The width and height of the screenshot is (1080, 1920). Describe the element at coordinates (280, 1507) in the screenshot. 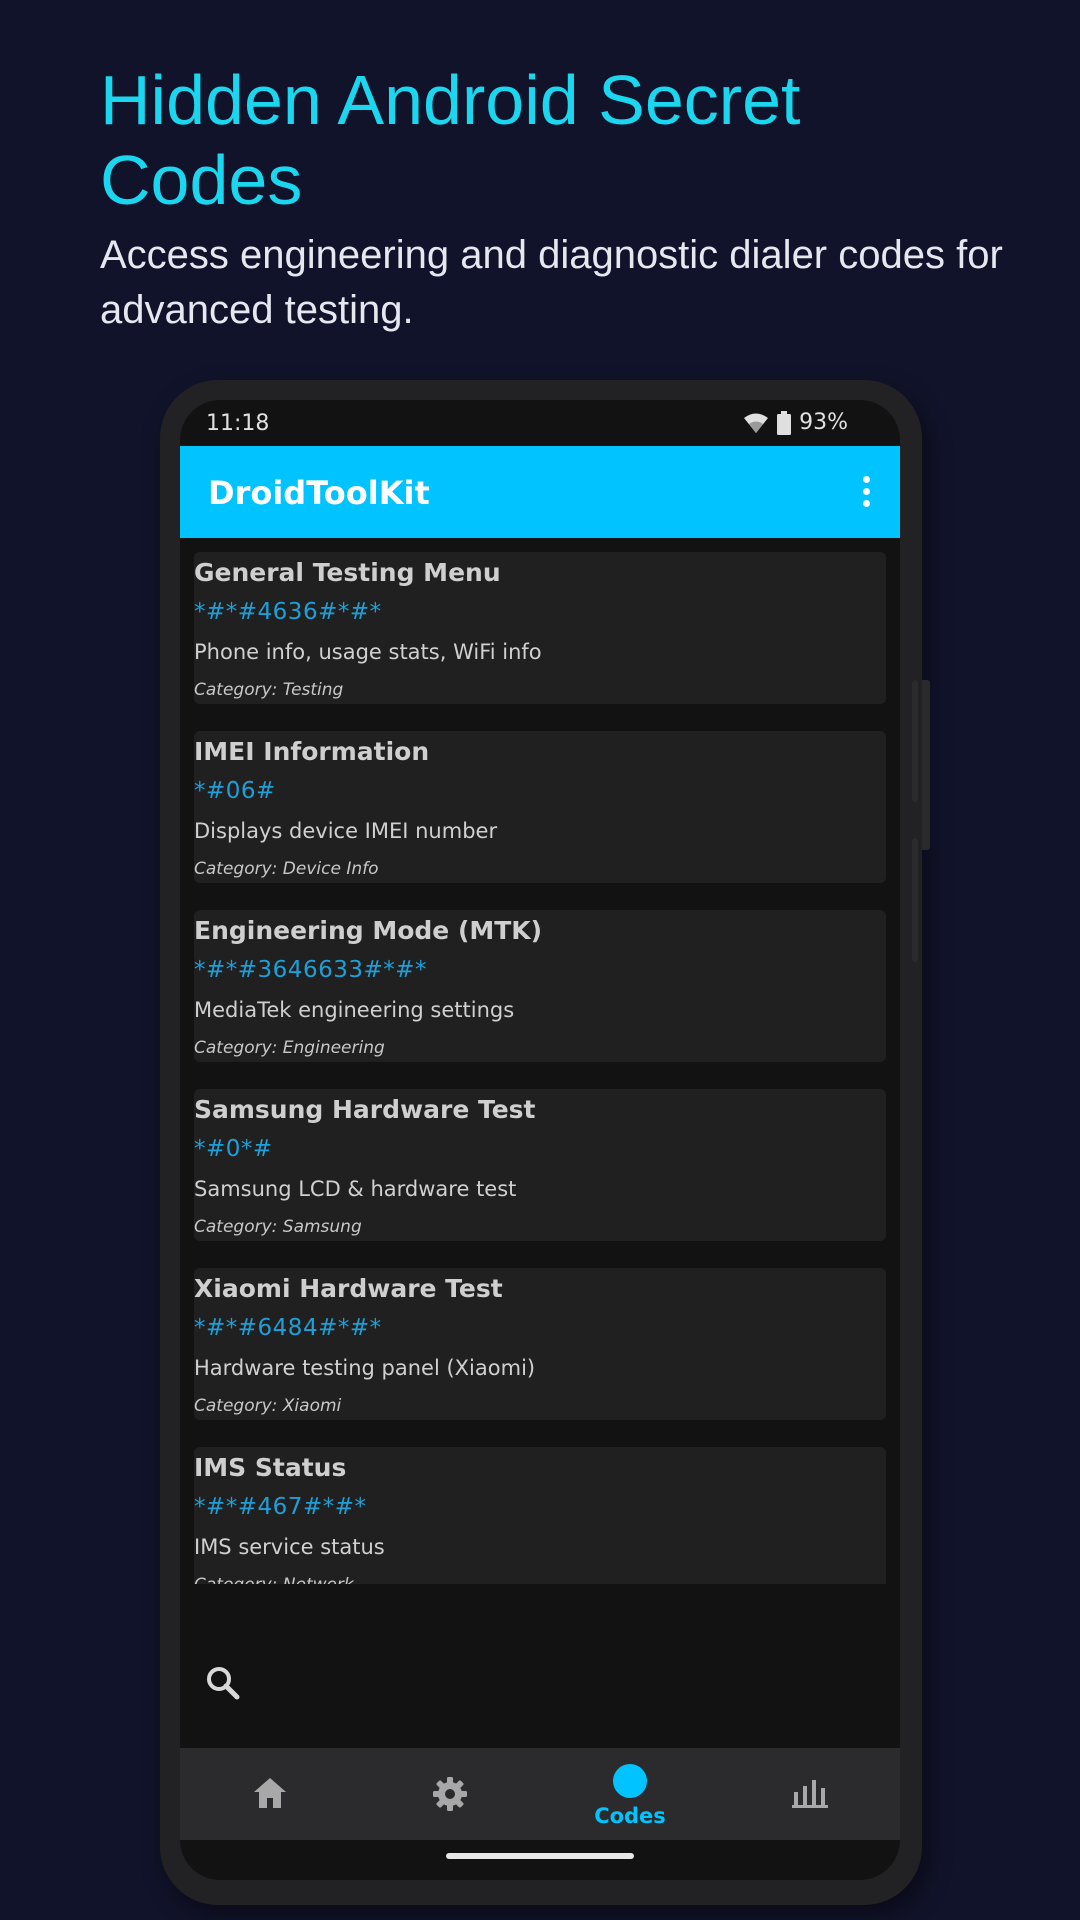

I see `code-value: *#*#467#*#*` at that location.